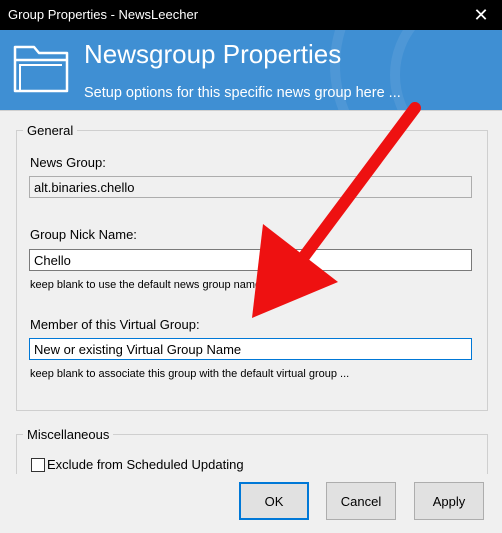  What do you see at coordinates (250, 187) in the screenshot?
I see `news-group-field` at bounding box center [250, 187].